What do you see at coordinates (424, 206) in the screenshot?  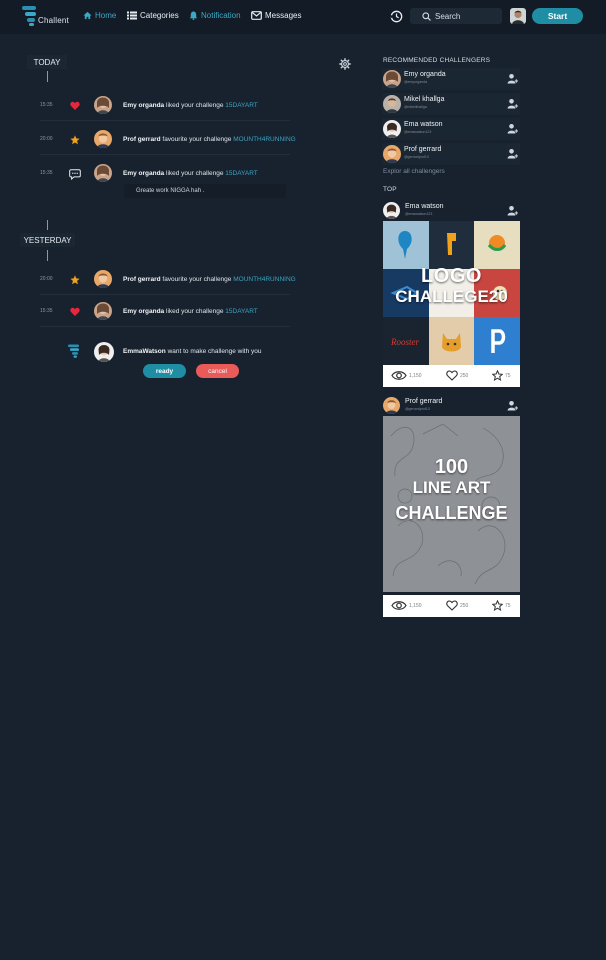 I see `card-author-name: Ema watson` at bounding box center [424, 206].